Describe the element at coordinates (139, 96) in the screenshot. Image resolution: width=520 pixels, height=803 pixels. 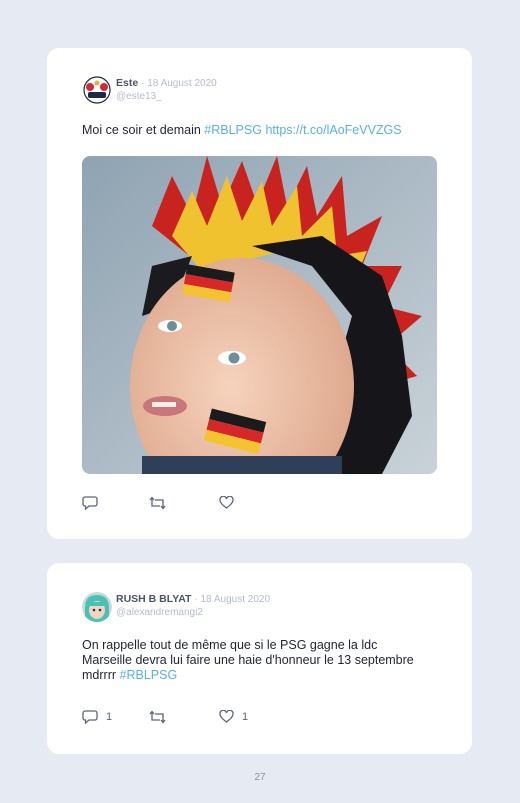
I see `author-handle: @este13_` at that location.